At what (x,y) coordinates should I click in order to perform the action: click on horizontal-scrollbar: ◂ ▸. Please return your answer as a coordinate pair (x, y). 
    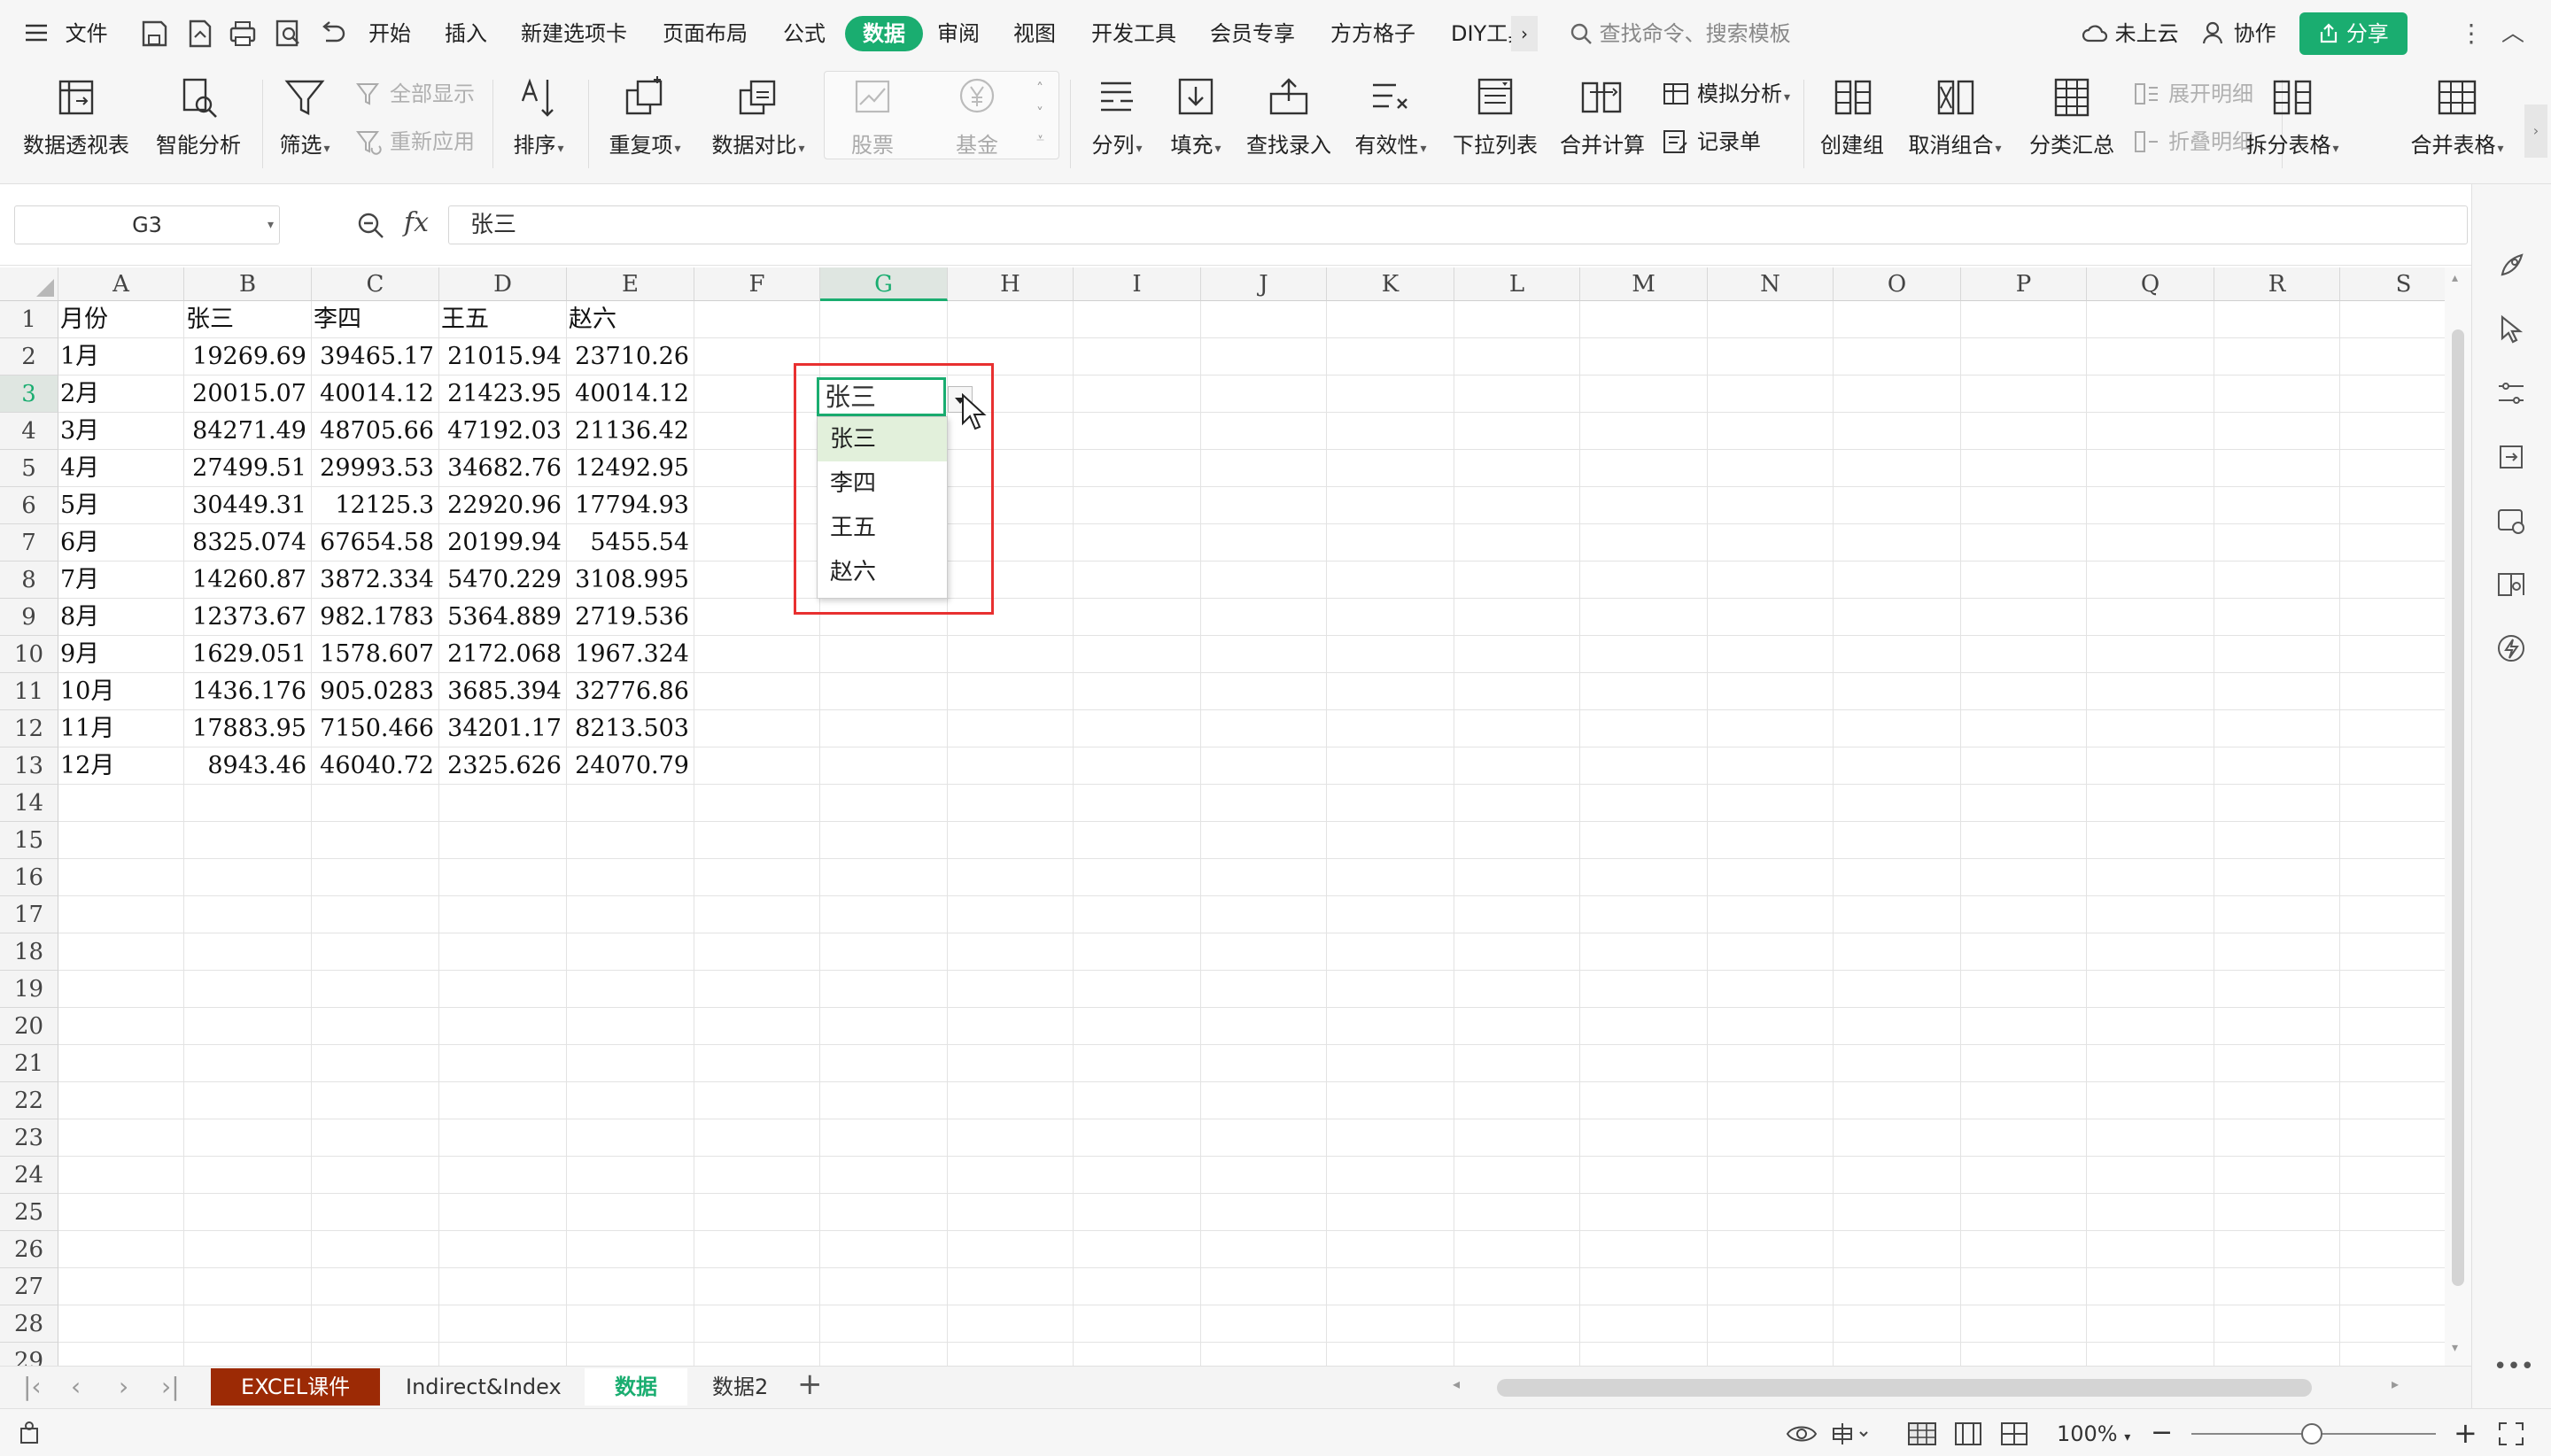
    Looking at the image, I should click on (1940, 1386).